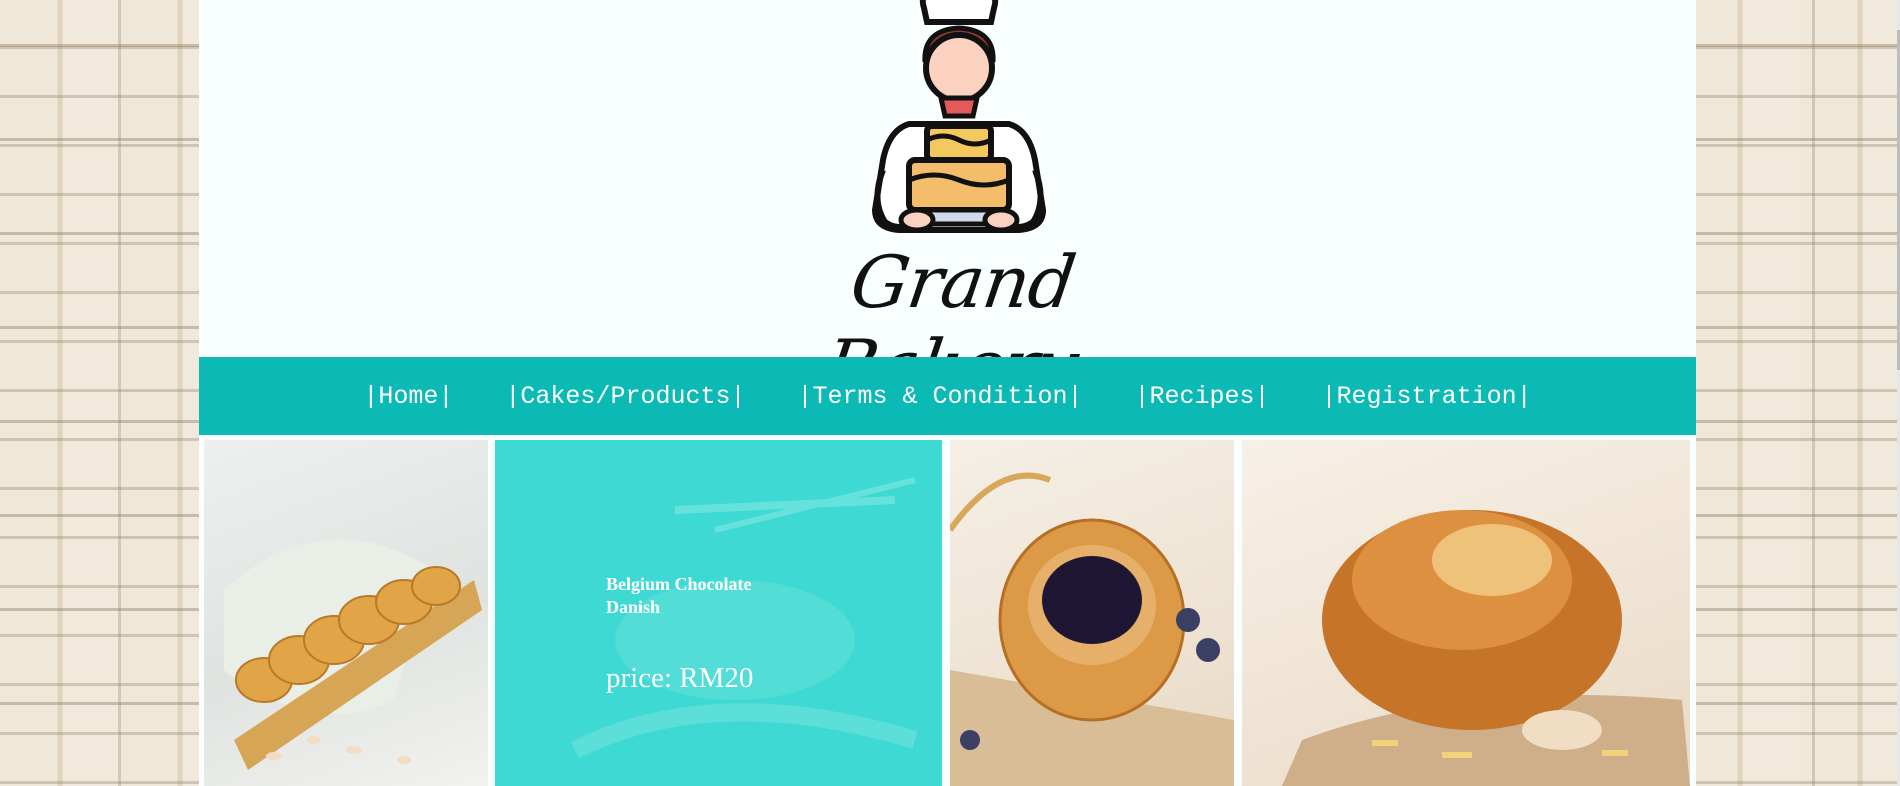 The width and height of the screenshot is (1900, 786). What do you see at coordinates (939, 396) in the screenshot?
I see `nav-terms-link: |Terms & Condition|` at bounding box center [939, 396].